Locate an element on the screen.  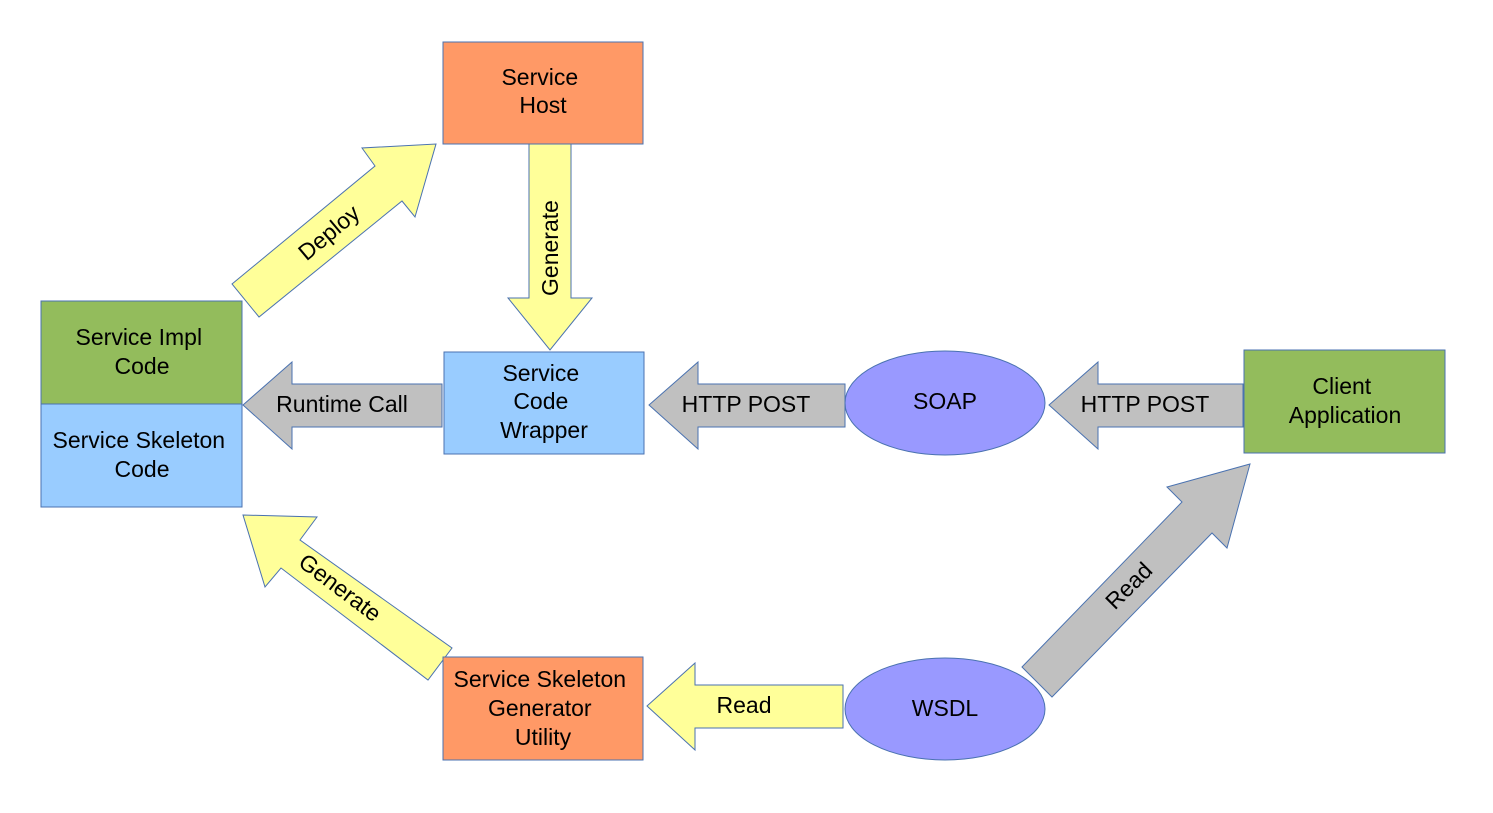
wsdl-label: WSDL is located at coordinates (945, 708).